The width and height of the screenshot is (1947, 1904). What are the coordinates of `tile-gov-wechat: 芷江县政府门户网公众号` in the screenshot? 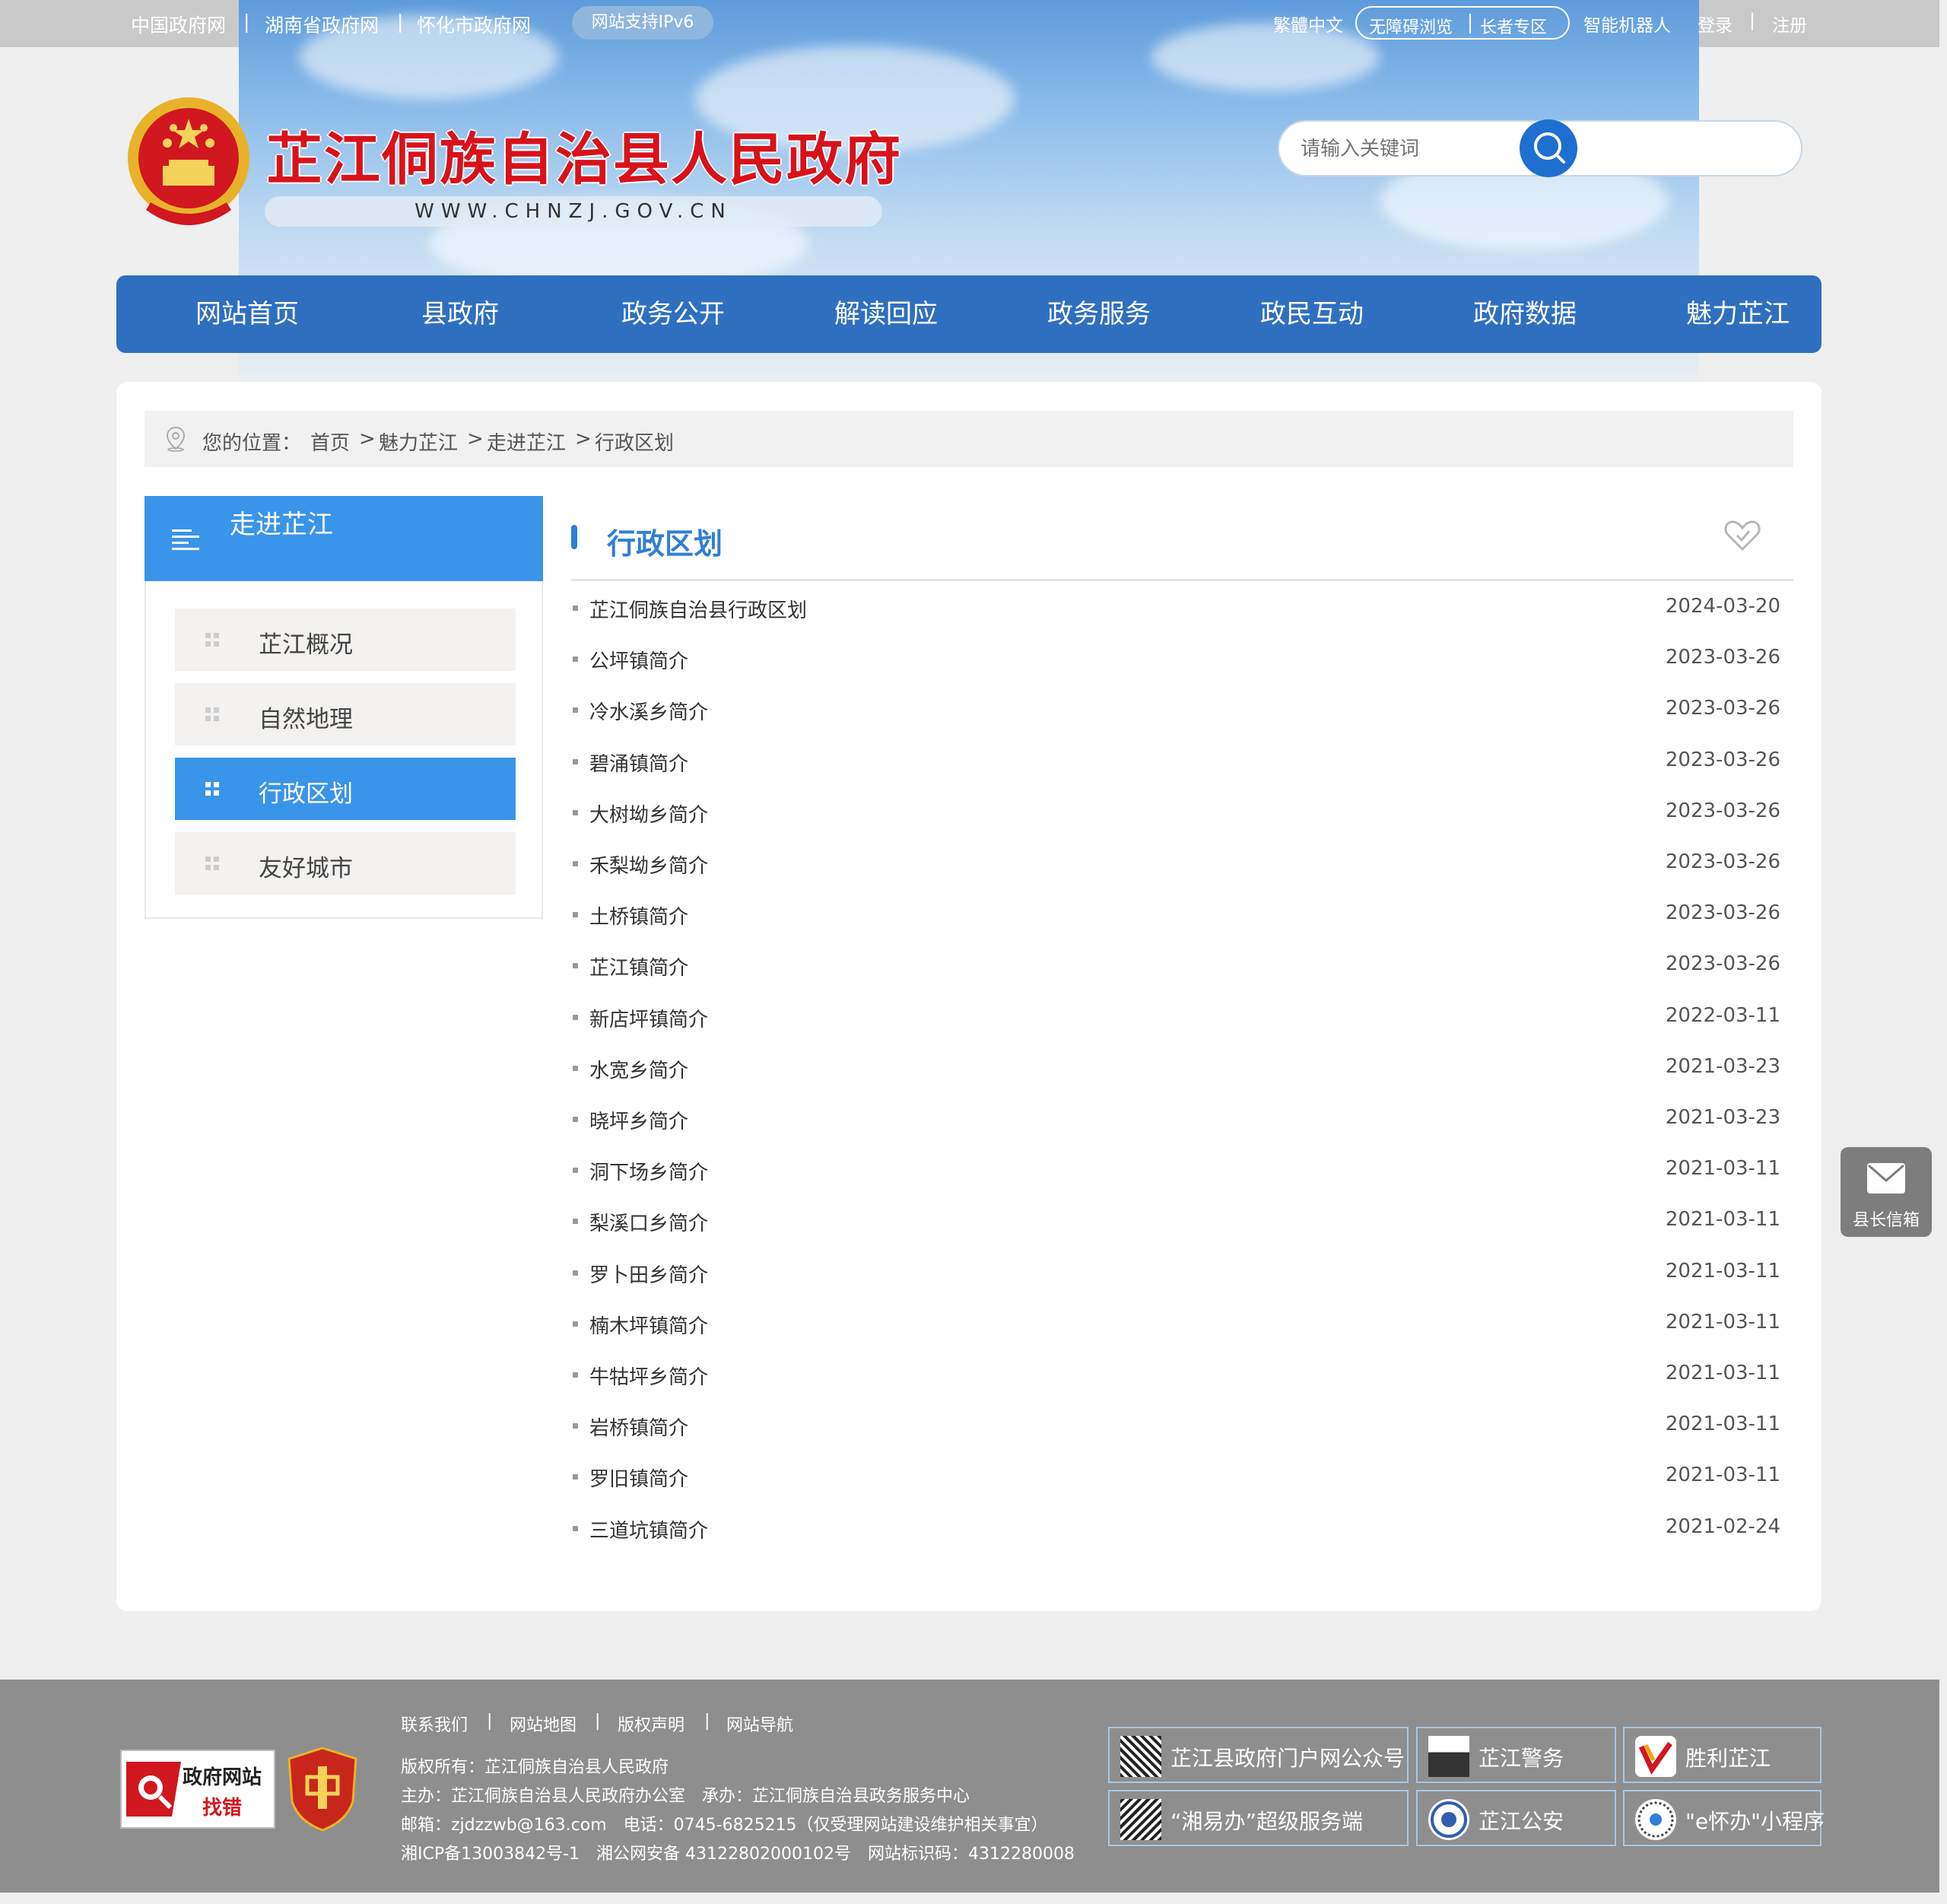 It's located at (1258, 1755).